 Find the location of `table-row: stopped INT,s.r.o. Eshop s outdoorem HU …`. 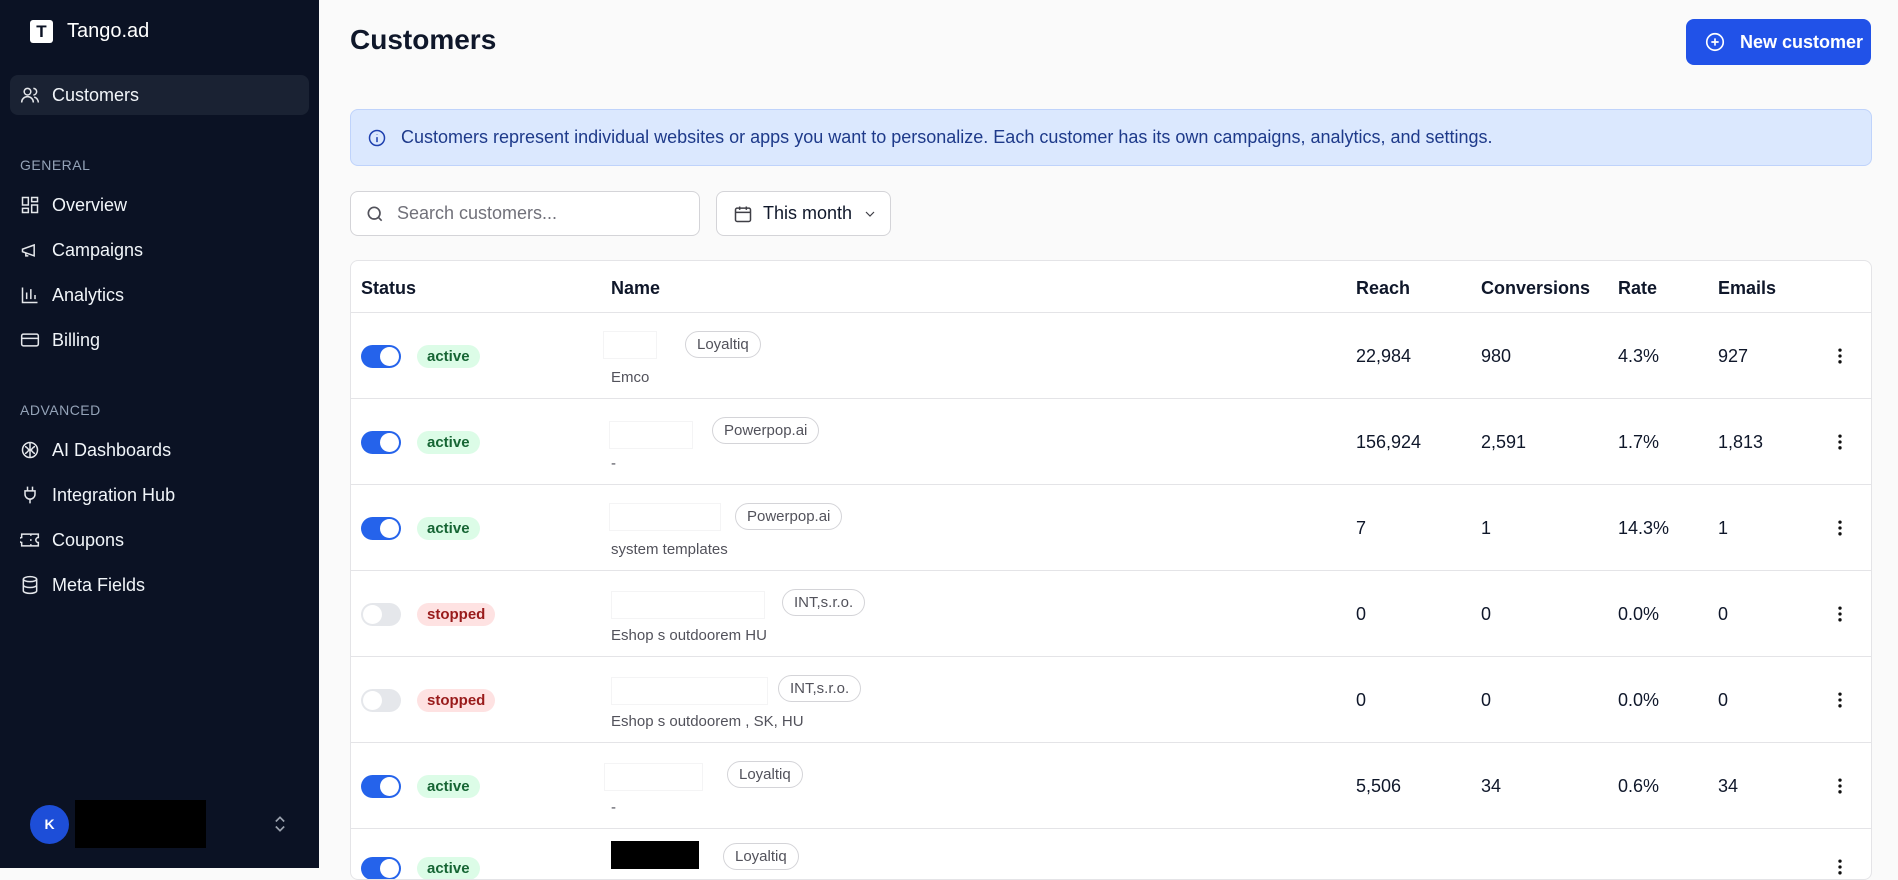

table-row: stopped INT,s.r.o. Eshop s outdoorem HU … is located at coordinates (1111, 614).